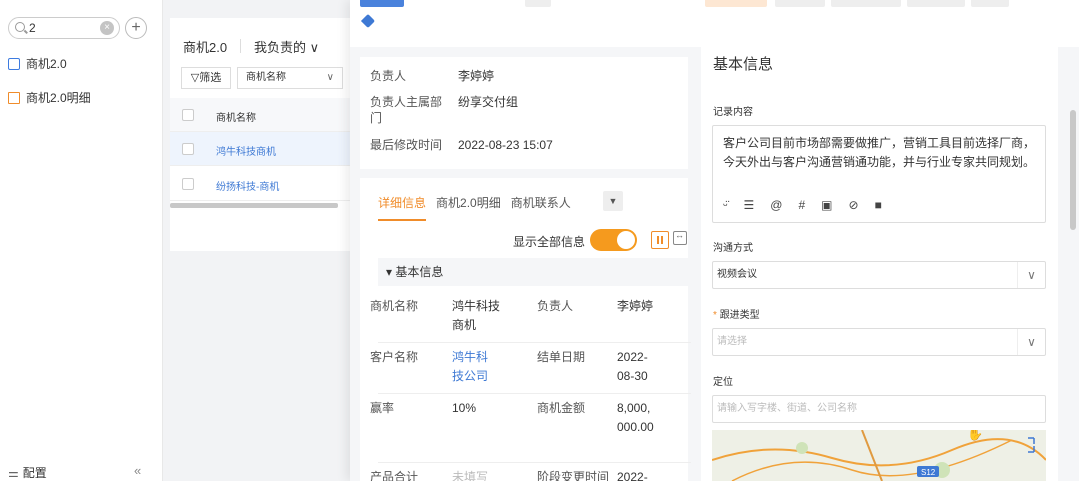 This screenshot has height=481, width=1079. I want to click on more-tabs-button: ▼, so click(613, 201).